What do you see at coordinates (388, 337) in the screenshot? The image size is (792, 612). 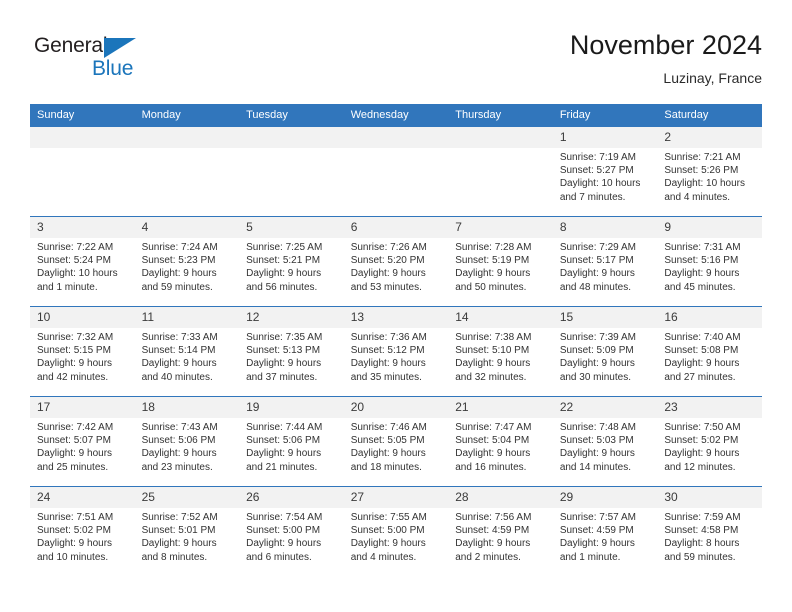 I see `sunrise-text: Sunrise: 7:36 AM` at bounding box center [388, 337].